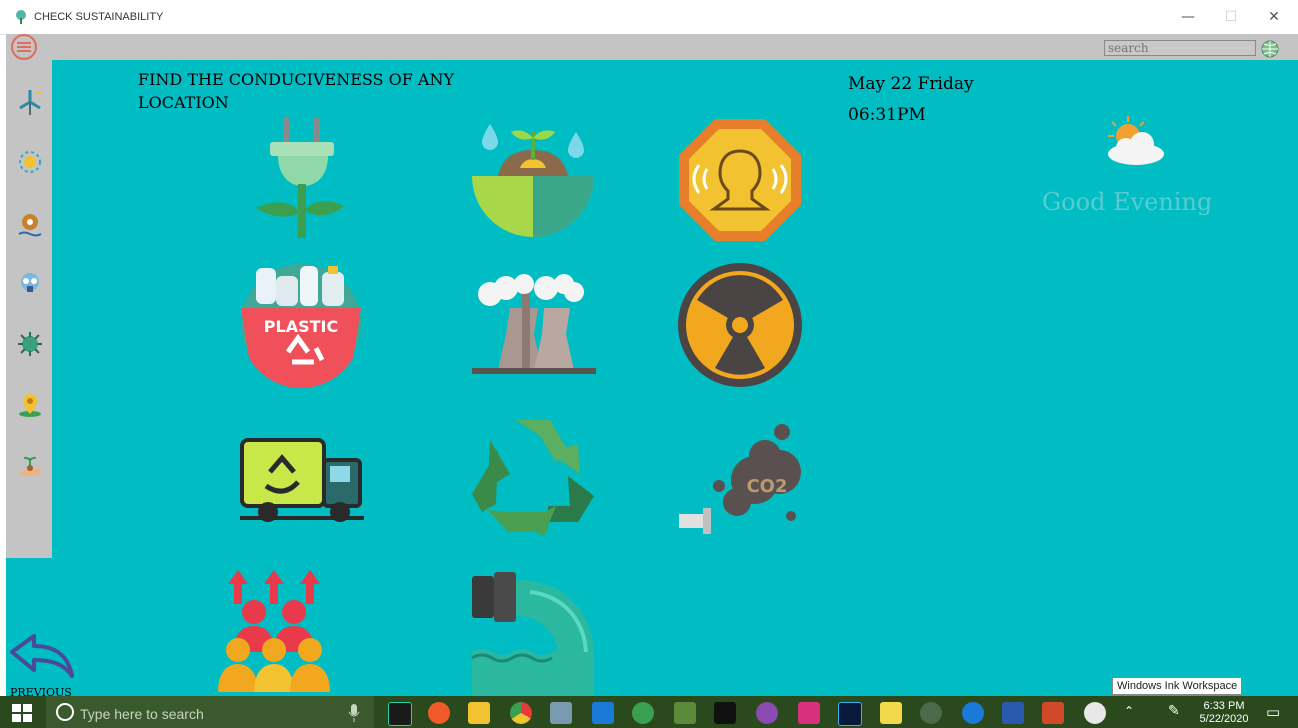 This screenshot has width=1298, height=728. Describe the element at coordinates (1273, 712) in the screenshot. I see `notification-icon: ▭` at that location.